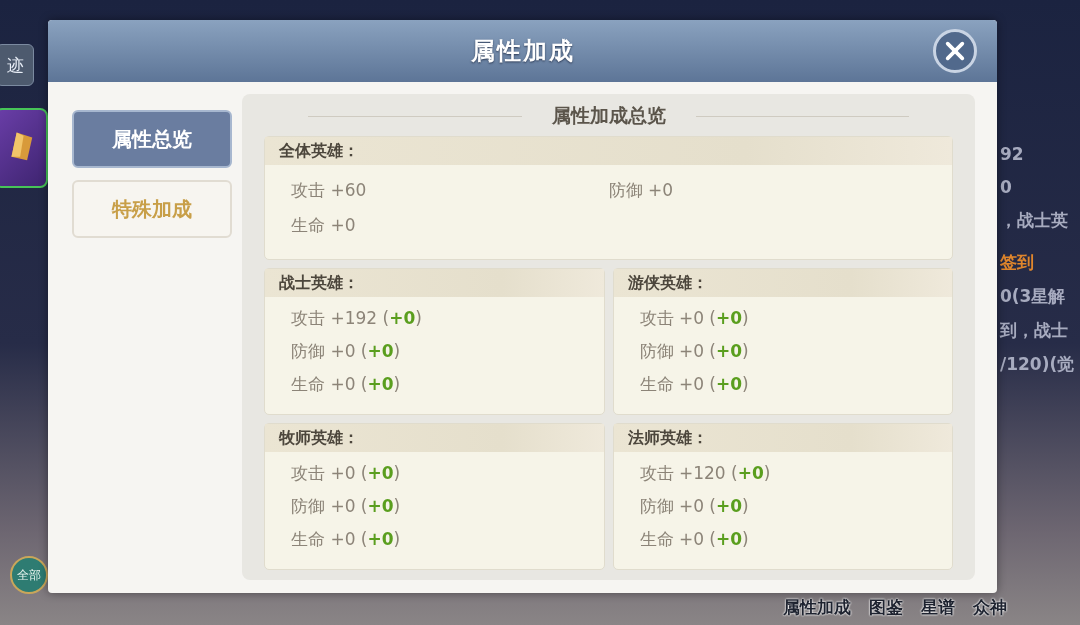 The width and height of the screenshot is (1080, 625). I want to click on nav-button: 属性加成, so click(817, 607).